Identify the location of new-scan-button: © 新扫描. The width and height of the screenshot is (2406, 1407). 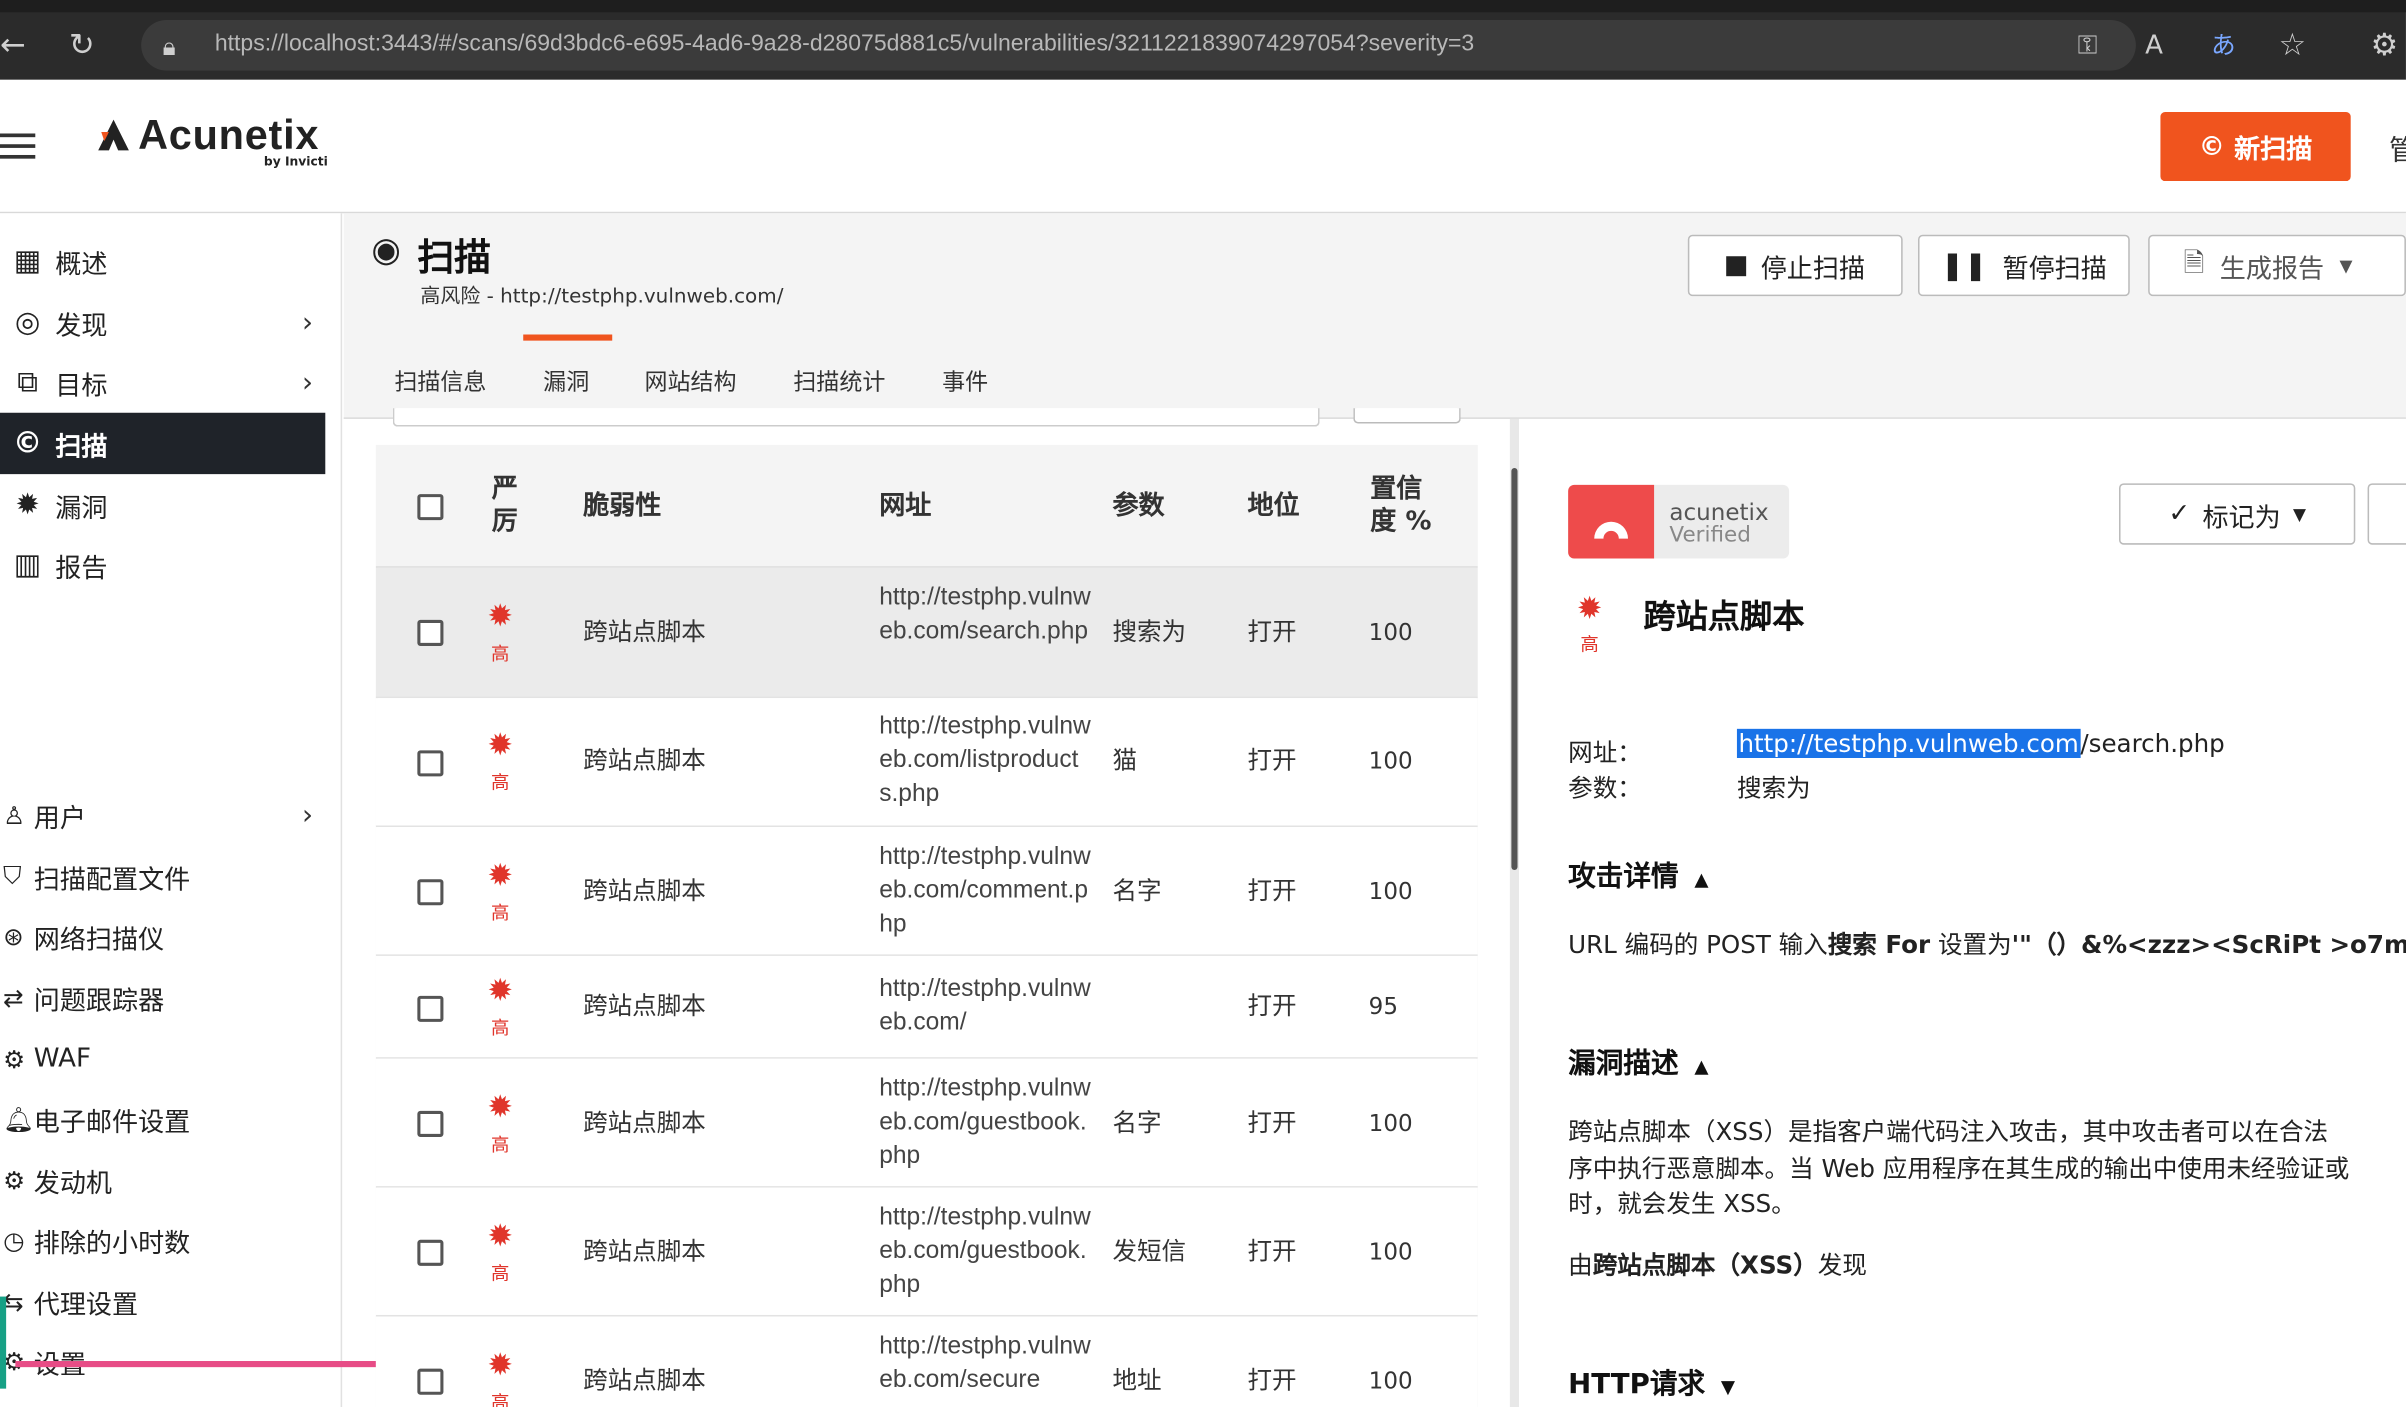
(2255, 147).